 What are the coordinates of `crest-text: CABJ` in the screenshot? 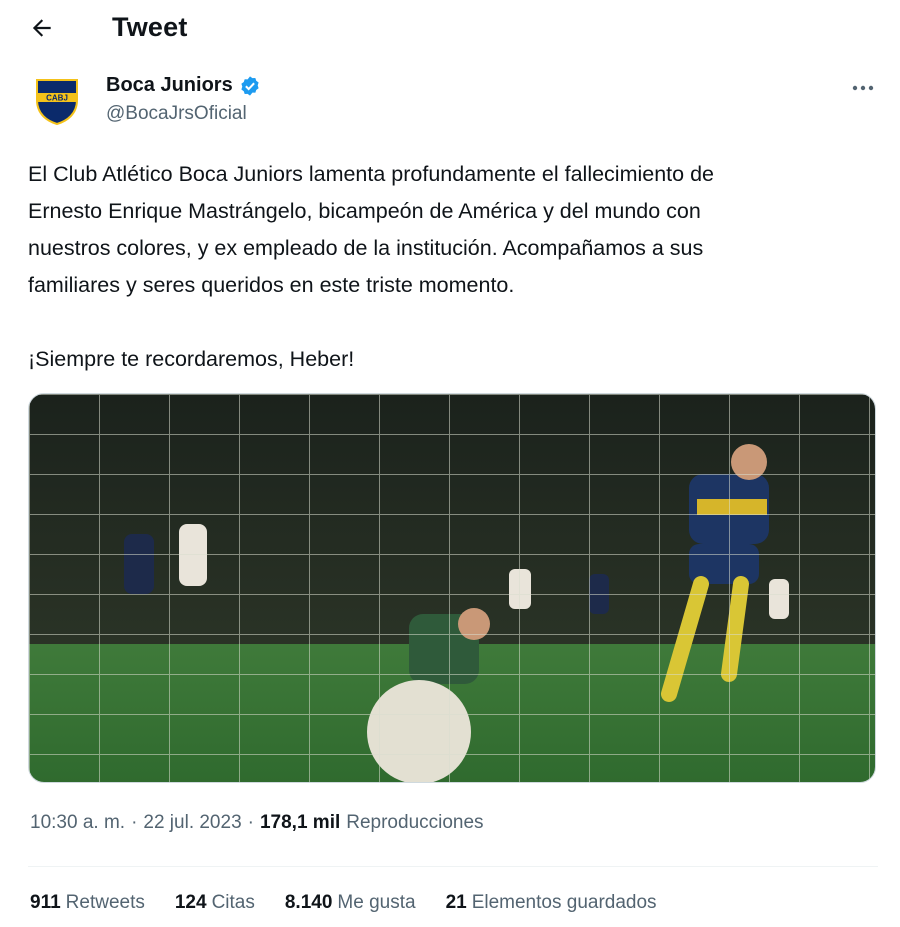 It's located at (57, 98).